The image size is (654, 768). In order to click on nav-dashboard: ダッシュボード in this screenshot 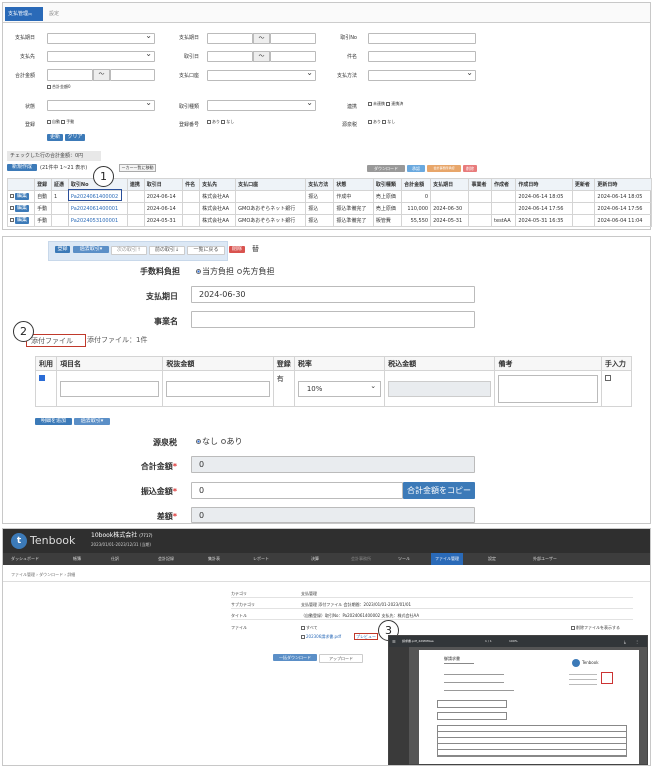, I will do `click(25, 558)`.